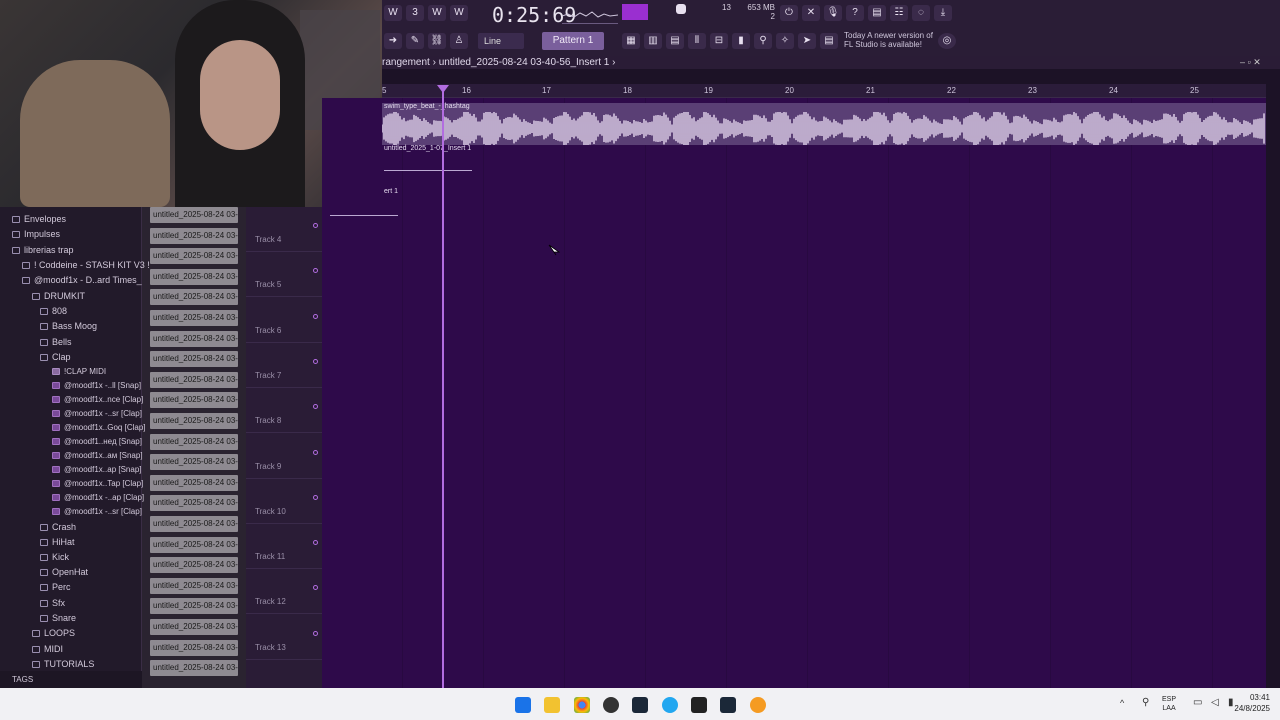 The width and height of the screenshot is (1280, 720). What do you see at coordinates (807, 41) in the screenshot?
I see `export-icon: ➤` at bounding box center [807, 41].